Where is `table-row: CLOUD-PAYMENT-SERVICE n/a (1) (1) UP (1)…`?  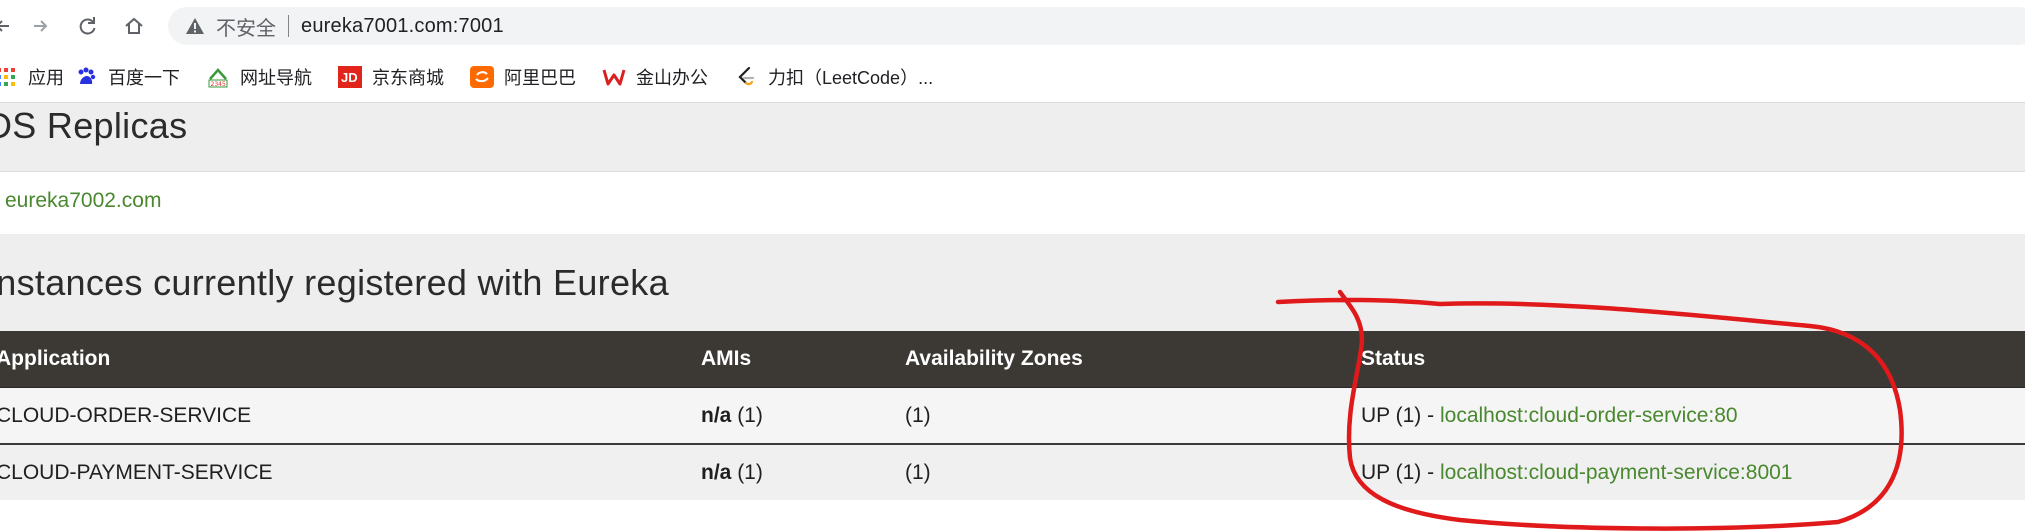 table-row: CLOUD-PAYMENT-SERVICE n/a (1) (1) UP (1)… is located at coordinates (1012, 472).